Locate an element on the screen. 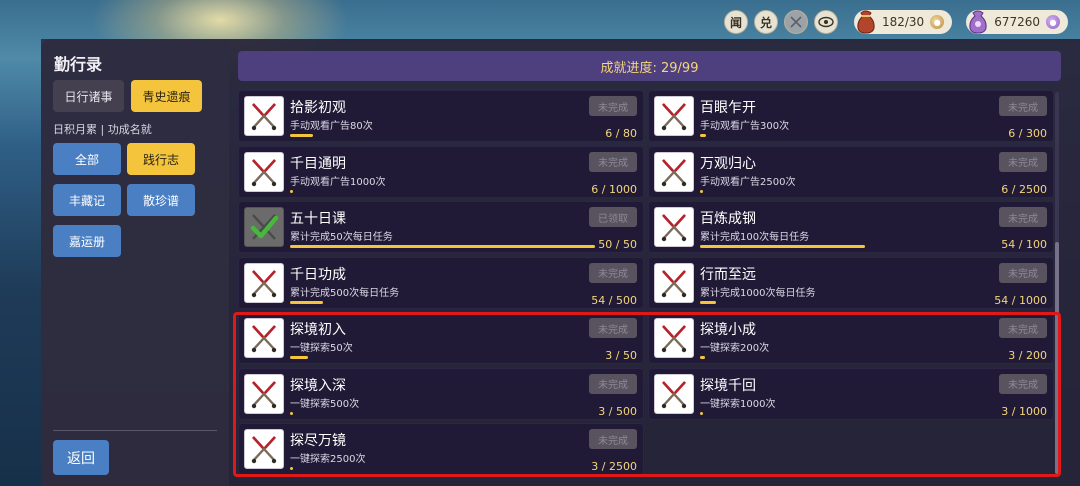 This screenshot has height=486, width=1080. achievement-card: 千日功成累计完成500次每日任务 未完成 54 / 500 is located at coordinates (441, 282).